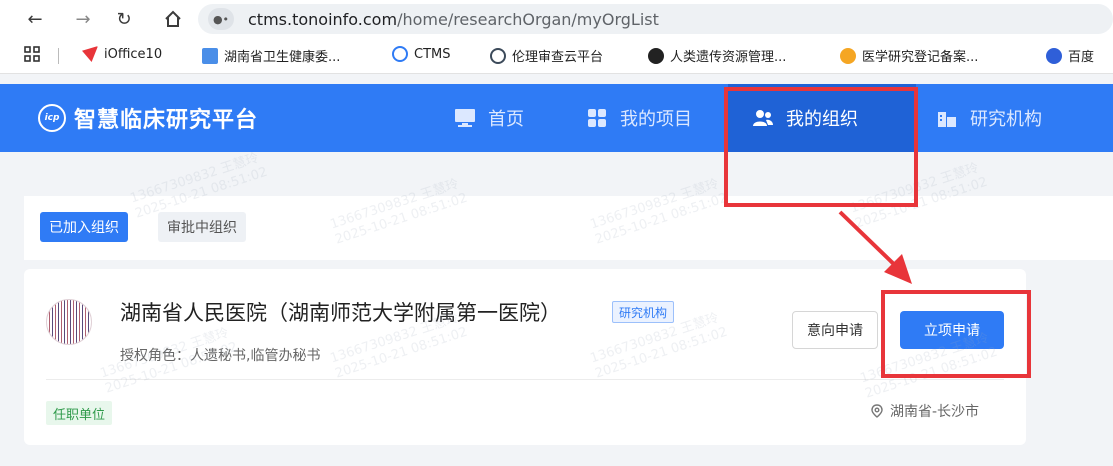 Image resolution: width=1113 pixels, height=466 pixels. What do you see at coordinates (340, 313) in the screenshot?
I see `organization-name: 湖南省人民医院（湖南师范大学附属第一医院）` at bounding box center [340, 313].